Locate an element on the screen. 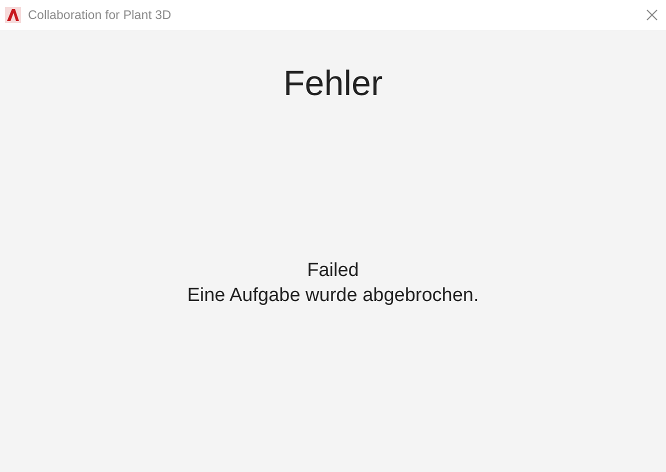 Image resolution: width=666 pixels, height=472 pixels. error-message: Eine Aufgabe wurde abgebrochen. is located at coordinates (333, 296).